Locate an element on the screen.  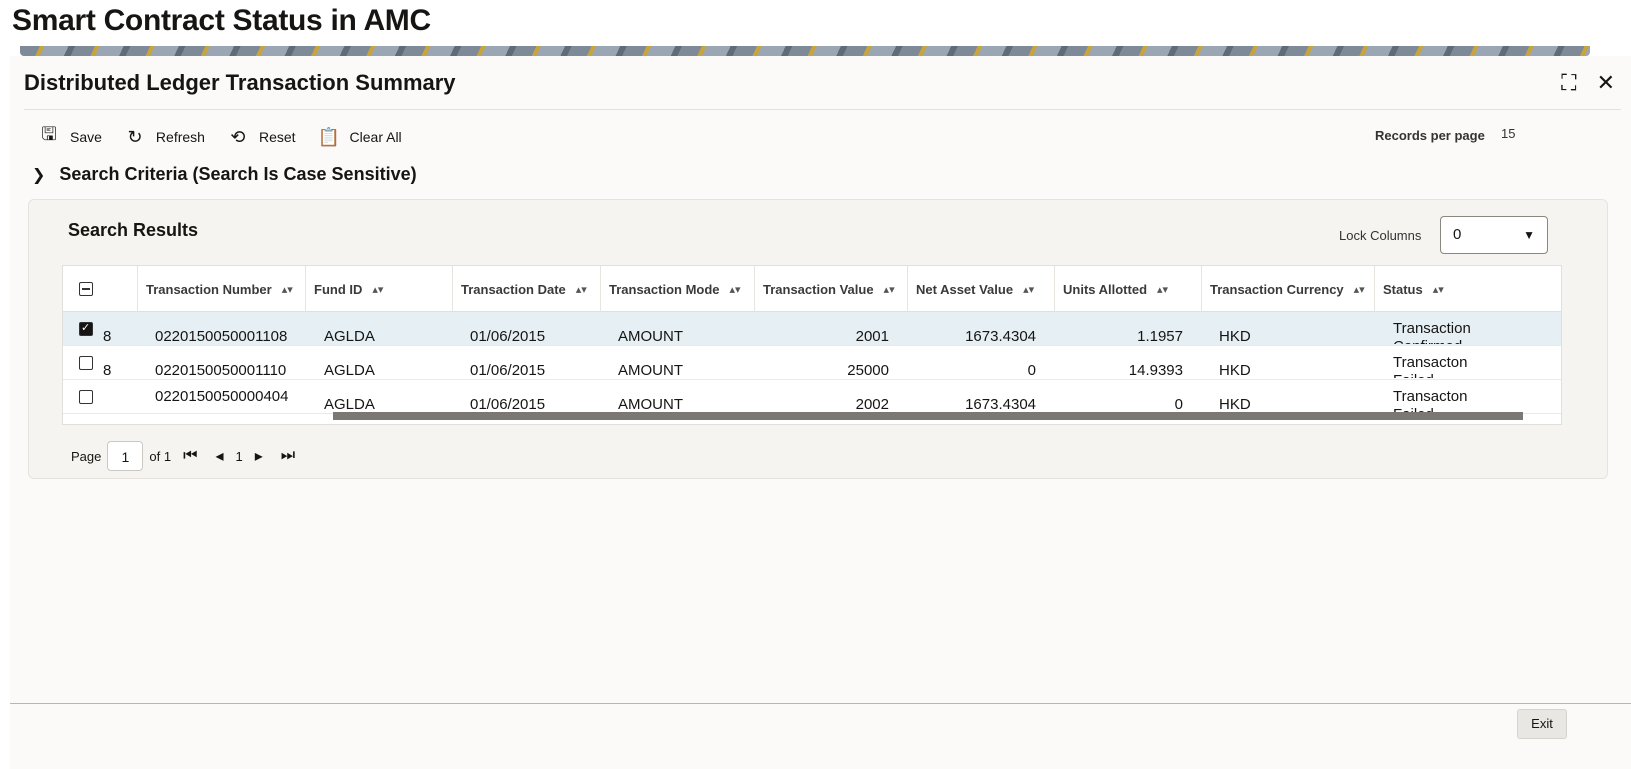
cell-units: 1.1957 is located at coordinates (1160, 336).